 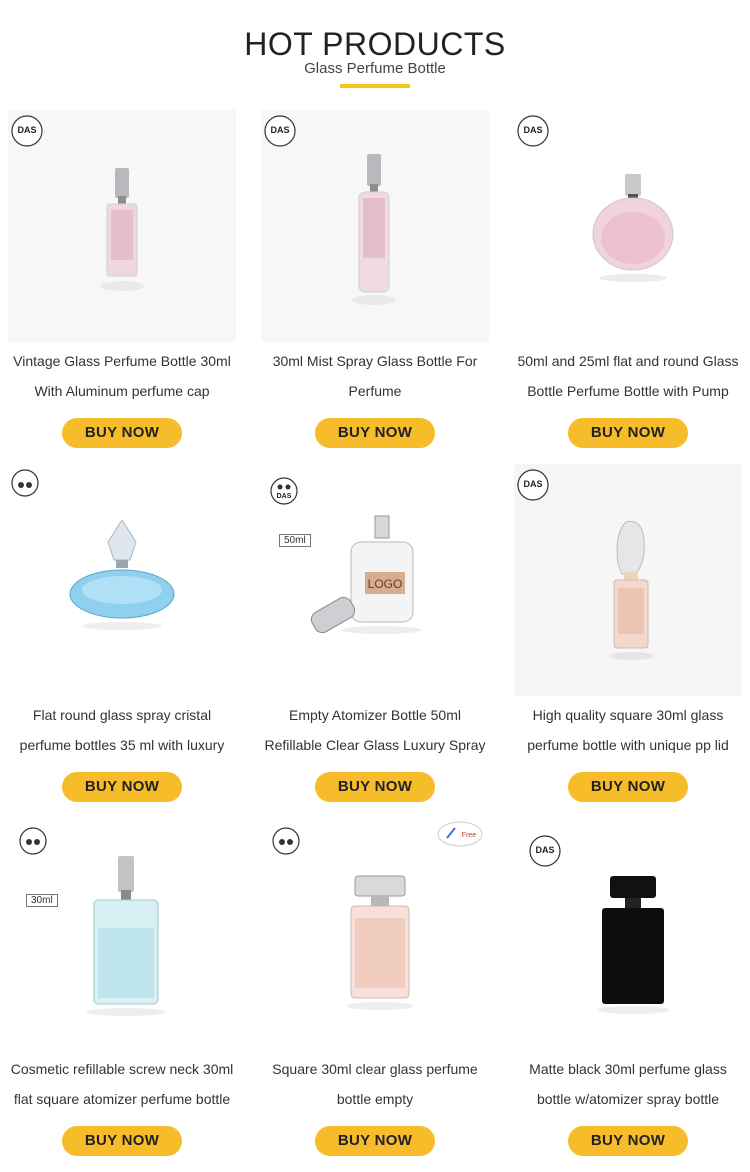 I want to click on product-image: Free, so click(x=375, y=934).